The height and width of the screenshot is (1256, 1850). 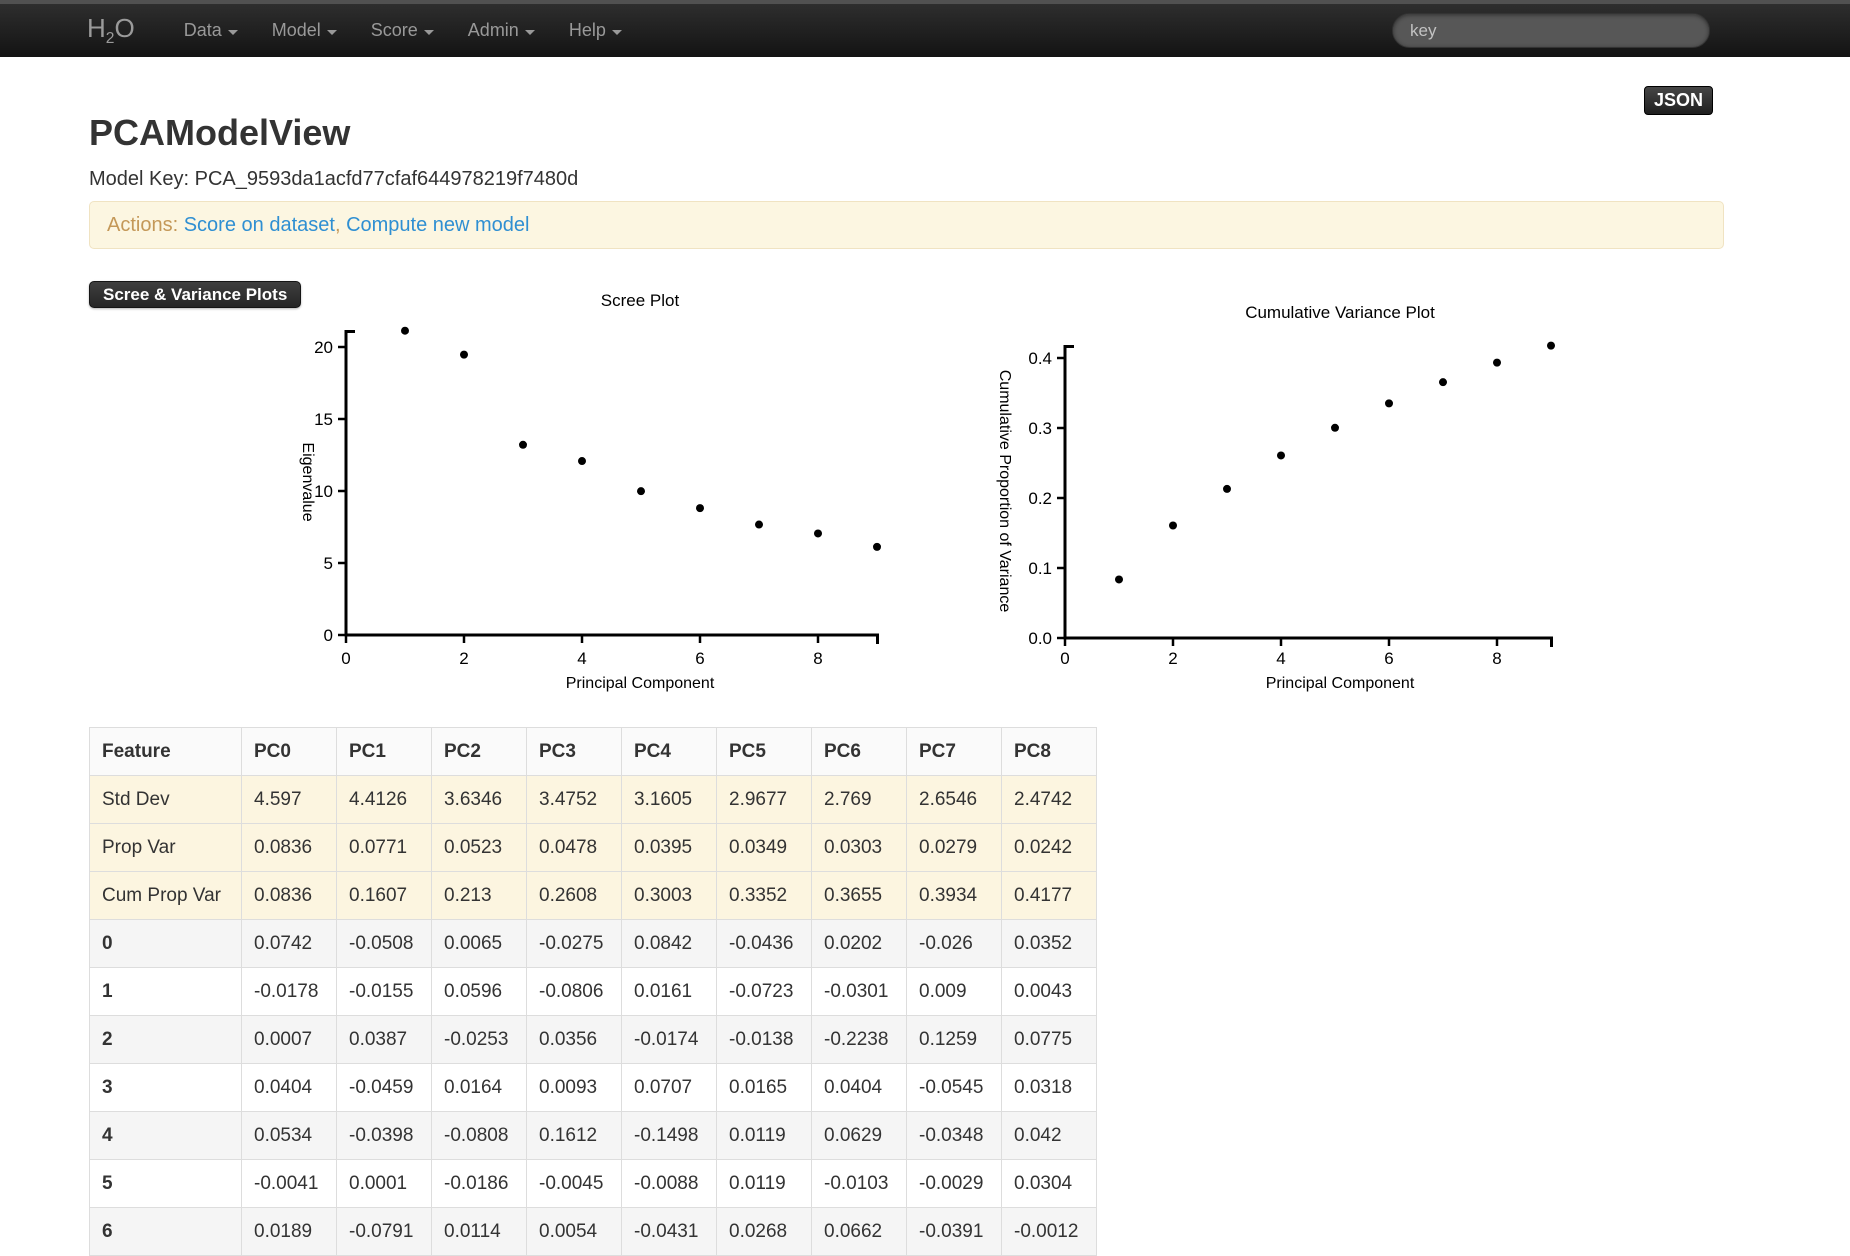 I want to click on table-cell: -0.0029, so click(x=954, y=1183).